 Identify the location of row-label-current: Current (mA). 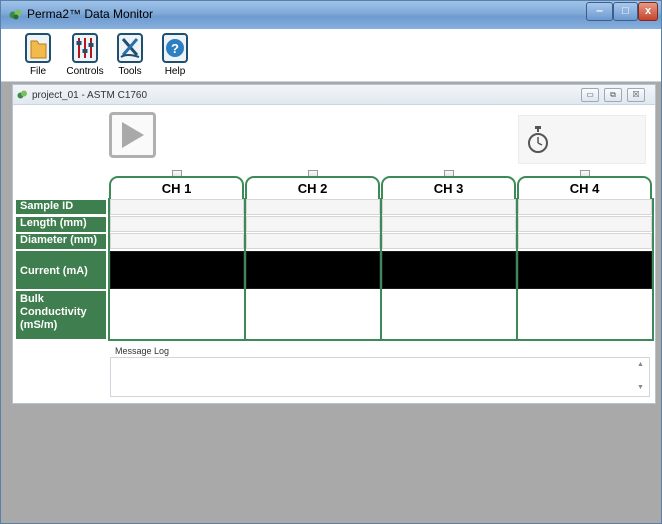
(61, 270).